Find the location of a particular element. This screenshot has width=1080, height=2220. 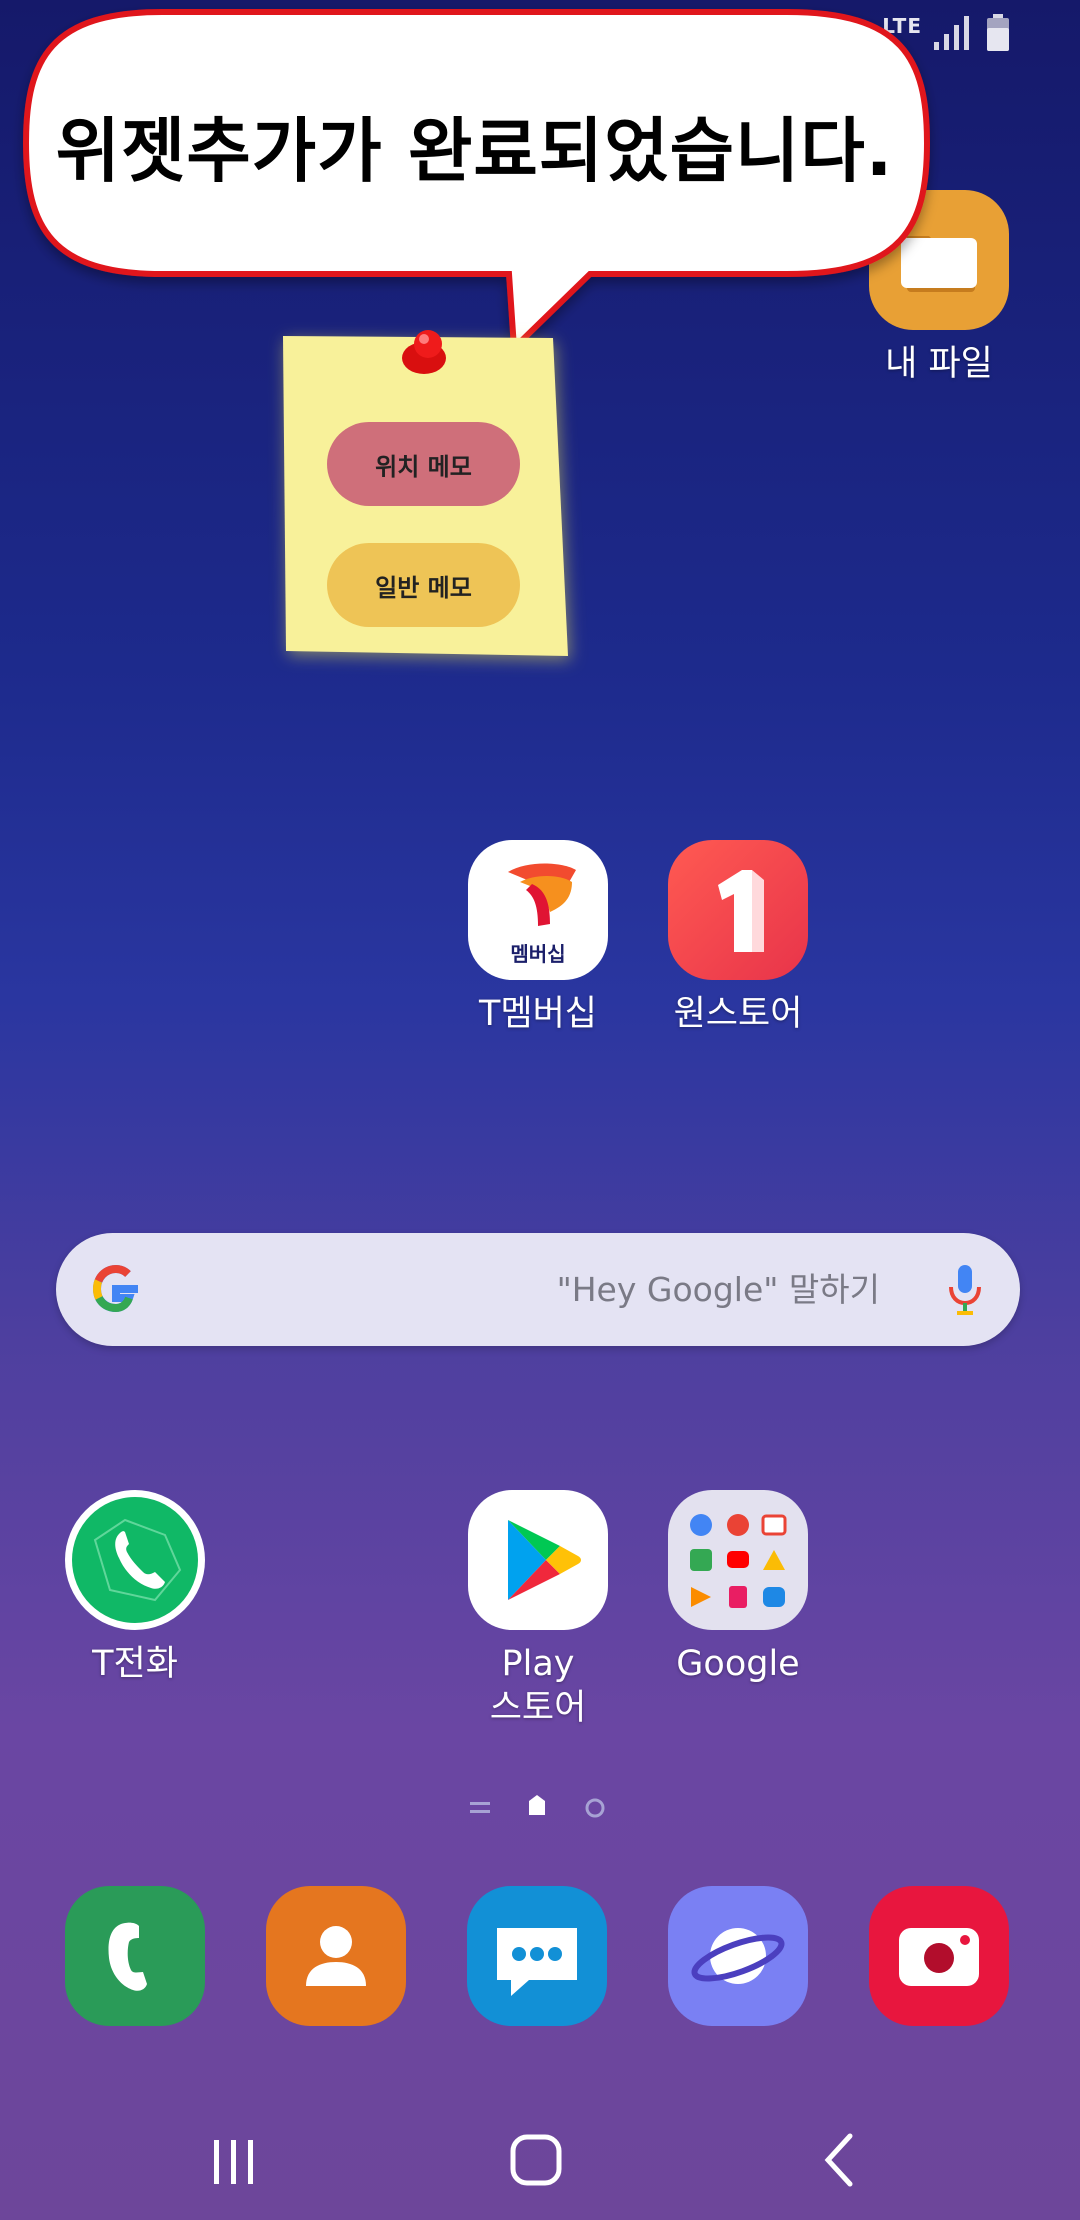

contacts-icon is located at coordinates (336, 1956).